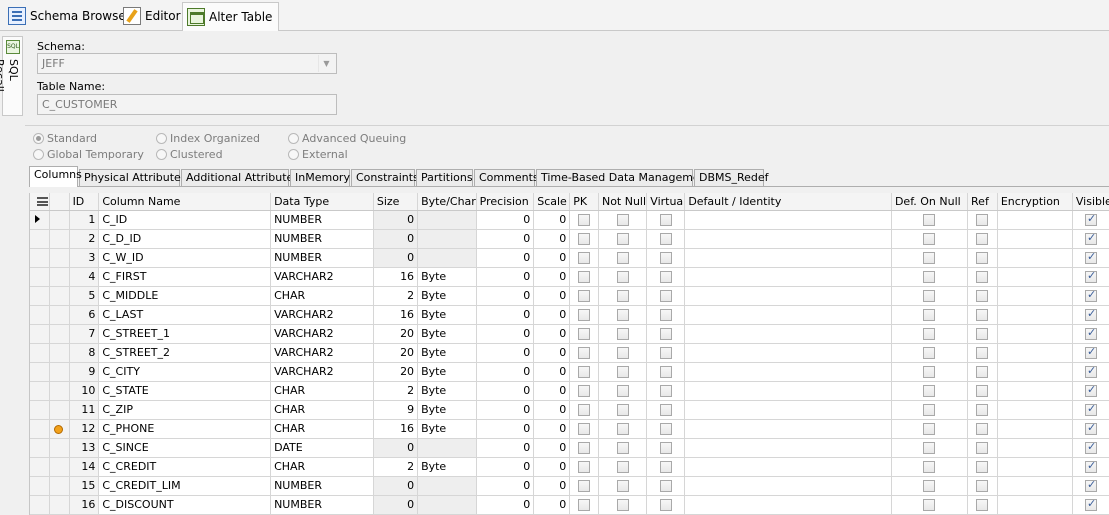  Describe the element at coordinates (731, 178) in the screenshot. I see `tab-dbms-redef: DBMS_Redef` at that location.